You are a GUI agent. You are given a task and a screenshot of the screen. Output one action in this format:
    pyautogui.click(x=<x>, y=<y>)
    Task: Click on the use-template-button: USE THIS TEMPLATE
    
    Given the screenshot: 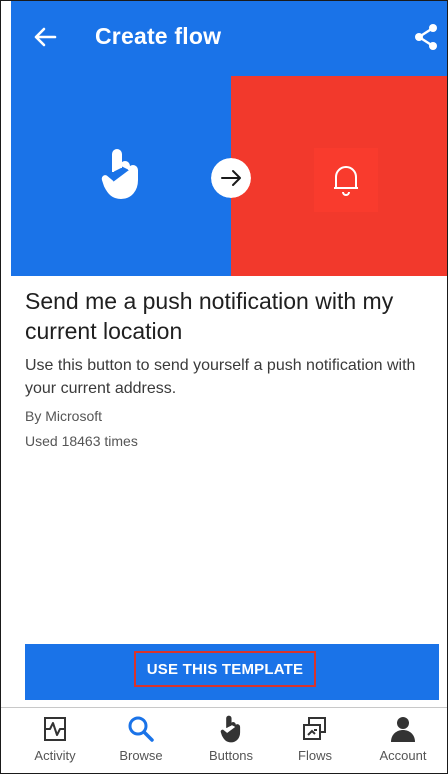 What is the action you would take?
    pyautogui.click(x=232, y=672)
    